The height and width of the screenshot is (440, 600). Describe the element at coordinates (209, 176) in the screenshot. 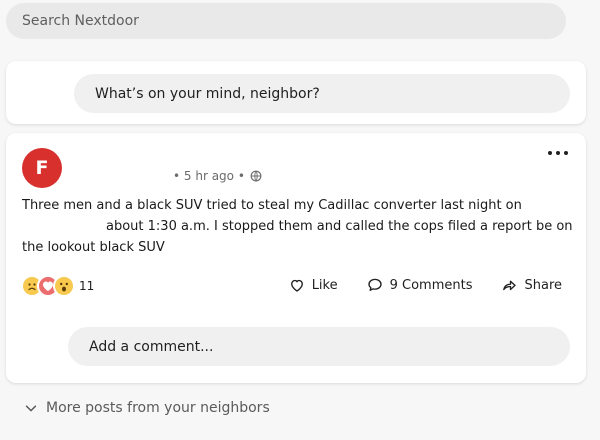

I see `post-time: • 5 hr ago •` at that location.